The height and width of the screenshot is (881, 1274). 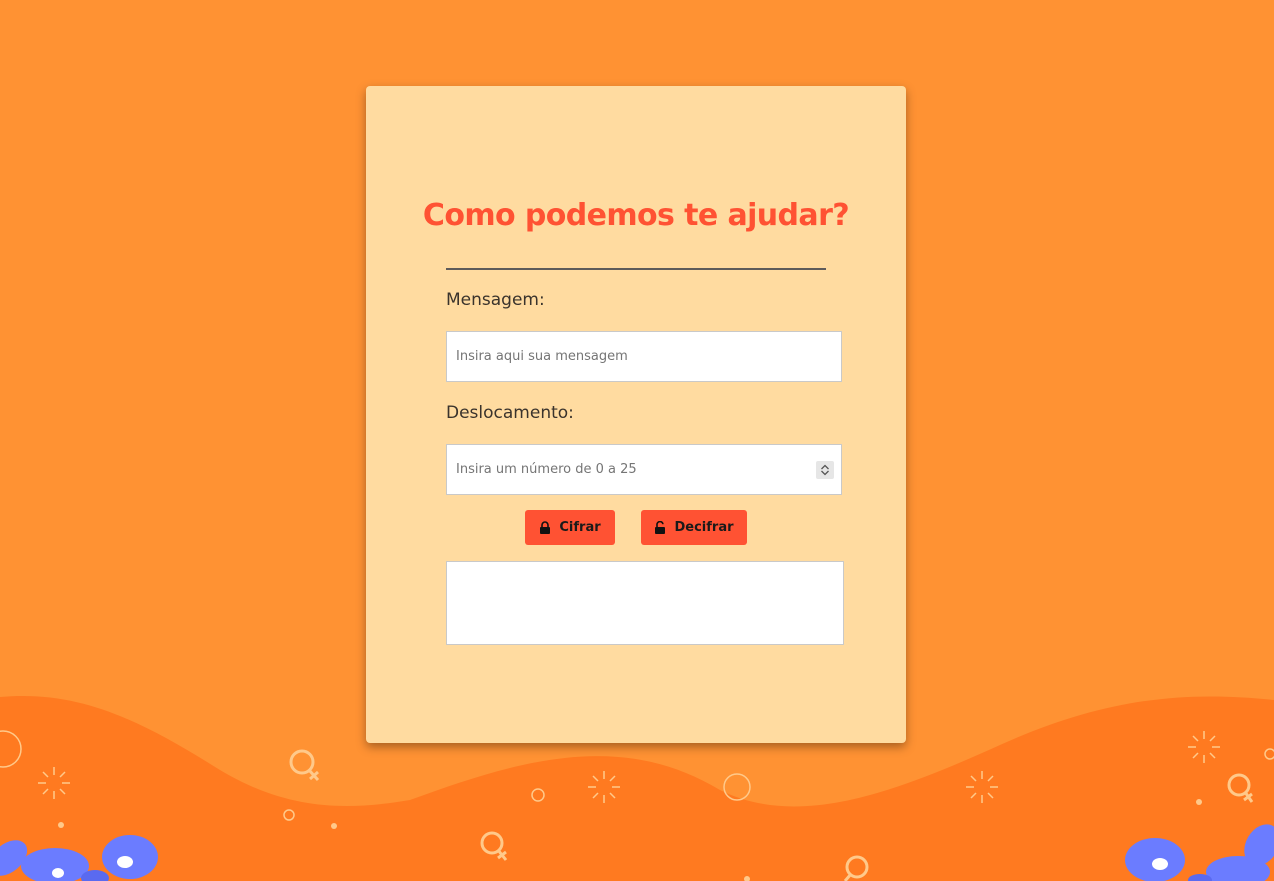 I want to click on lock-icon, so click(x=545, y=527).